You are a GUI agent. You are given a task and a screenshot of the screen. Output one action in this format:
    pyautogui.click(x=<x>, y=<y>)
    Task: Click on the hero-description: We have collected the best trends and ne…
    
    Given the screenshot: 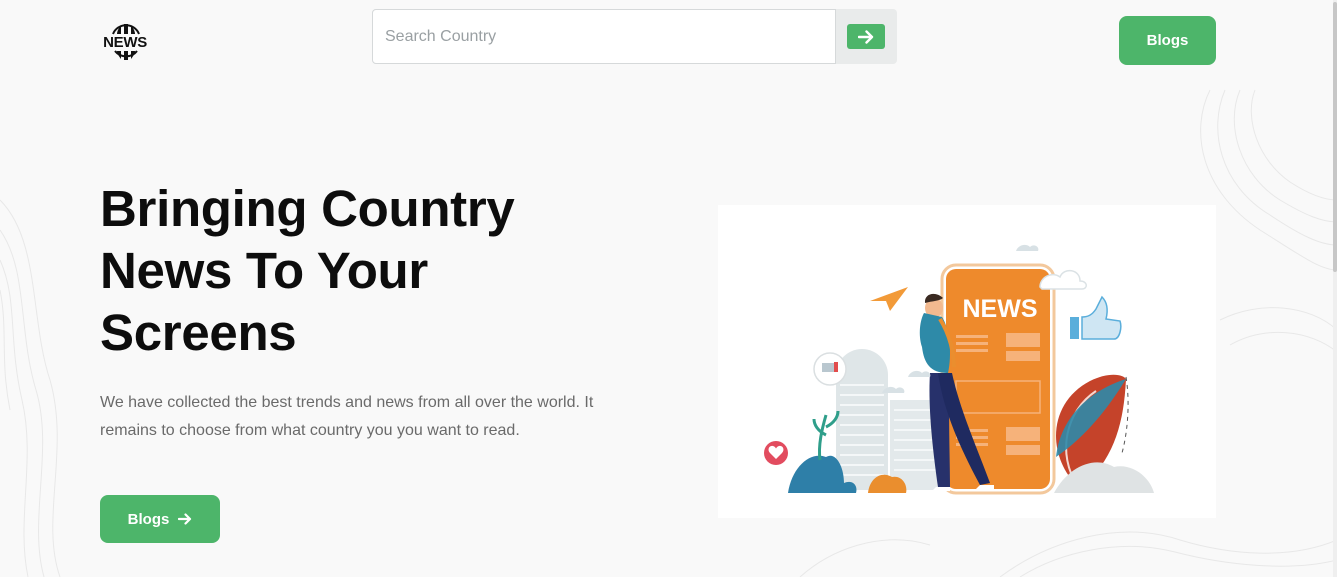 What is the action you would take?
    pyautogui.click(x=347, y=416)
    